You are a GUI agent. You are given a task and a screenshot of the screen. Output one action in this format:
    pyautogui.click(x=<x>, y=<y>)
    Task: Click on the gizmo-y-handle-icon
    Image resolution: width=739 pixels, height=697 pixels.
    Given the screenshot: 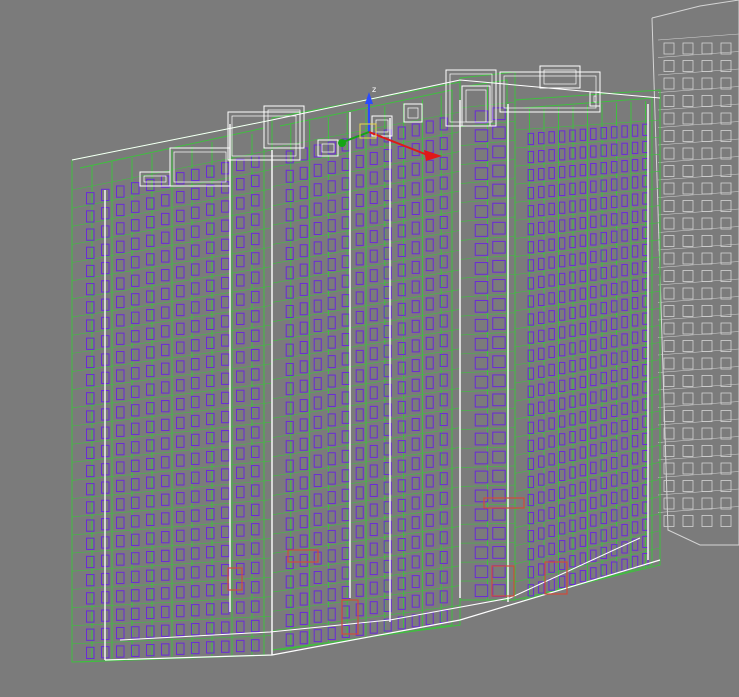 What is the action you would take?
    pyautogui.click(x=342, y=143)
    